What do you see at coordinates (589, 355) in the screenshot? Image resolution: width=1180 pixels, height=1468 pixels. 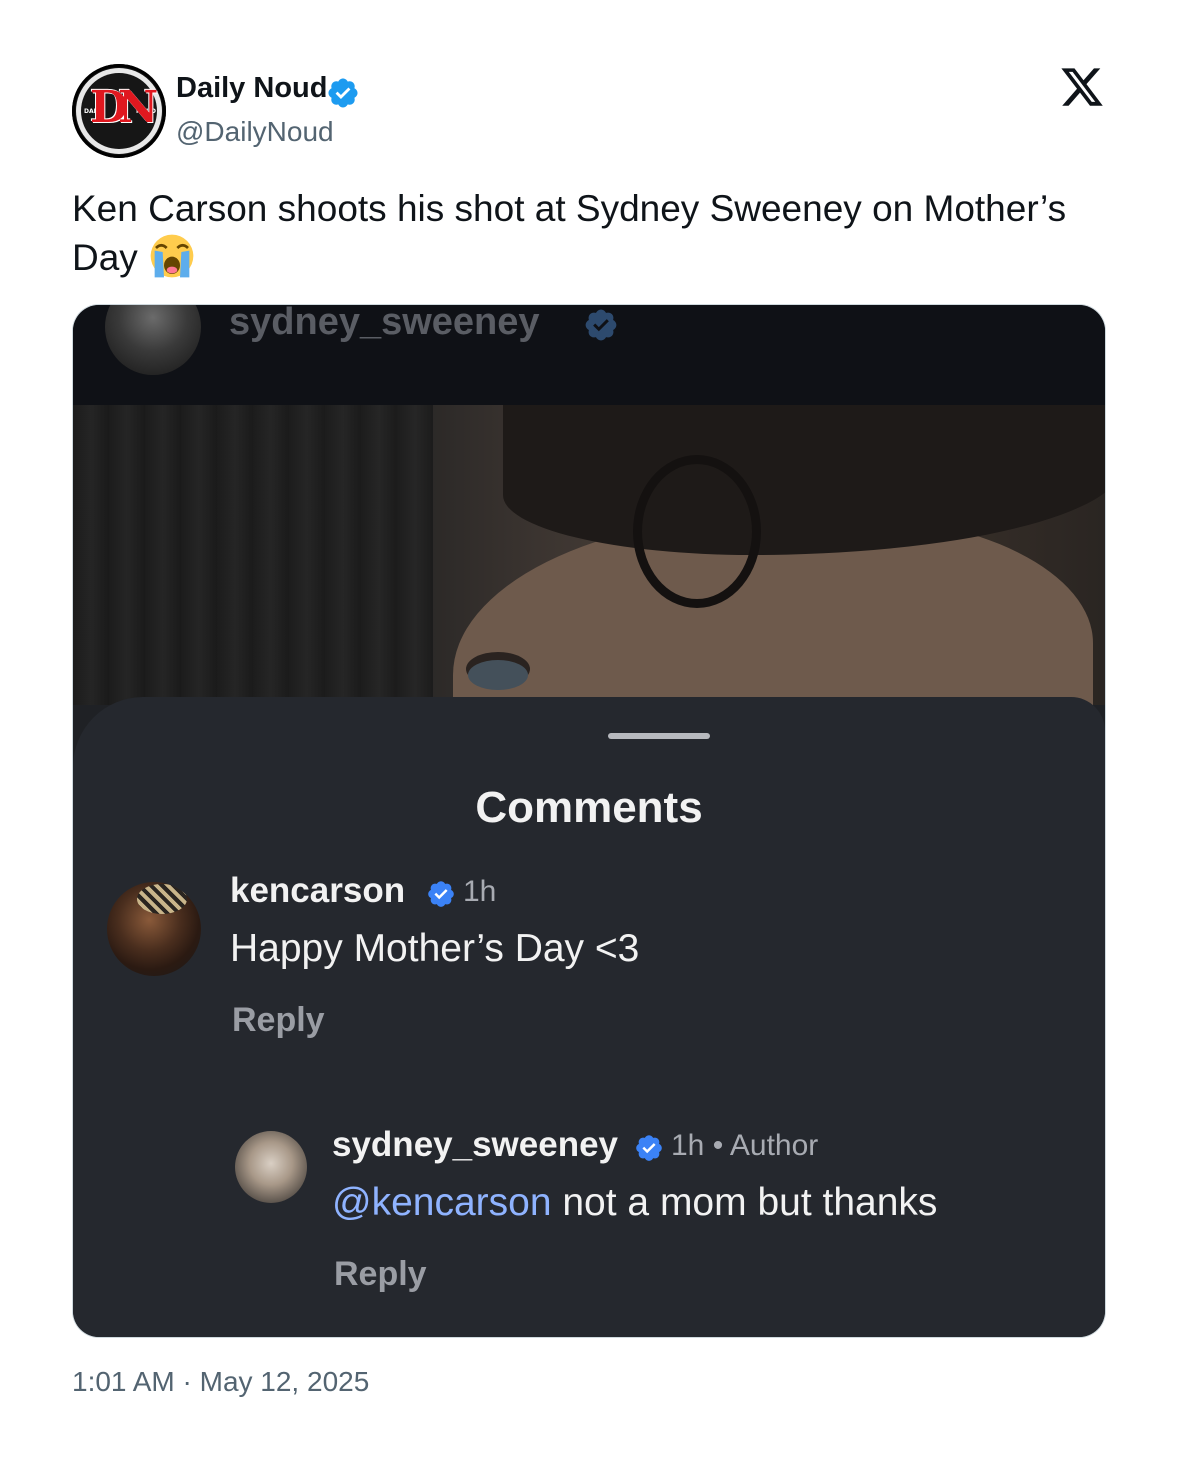 I see `ig-header: sydney_sweeney` at bounding box center [589, 355].